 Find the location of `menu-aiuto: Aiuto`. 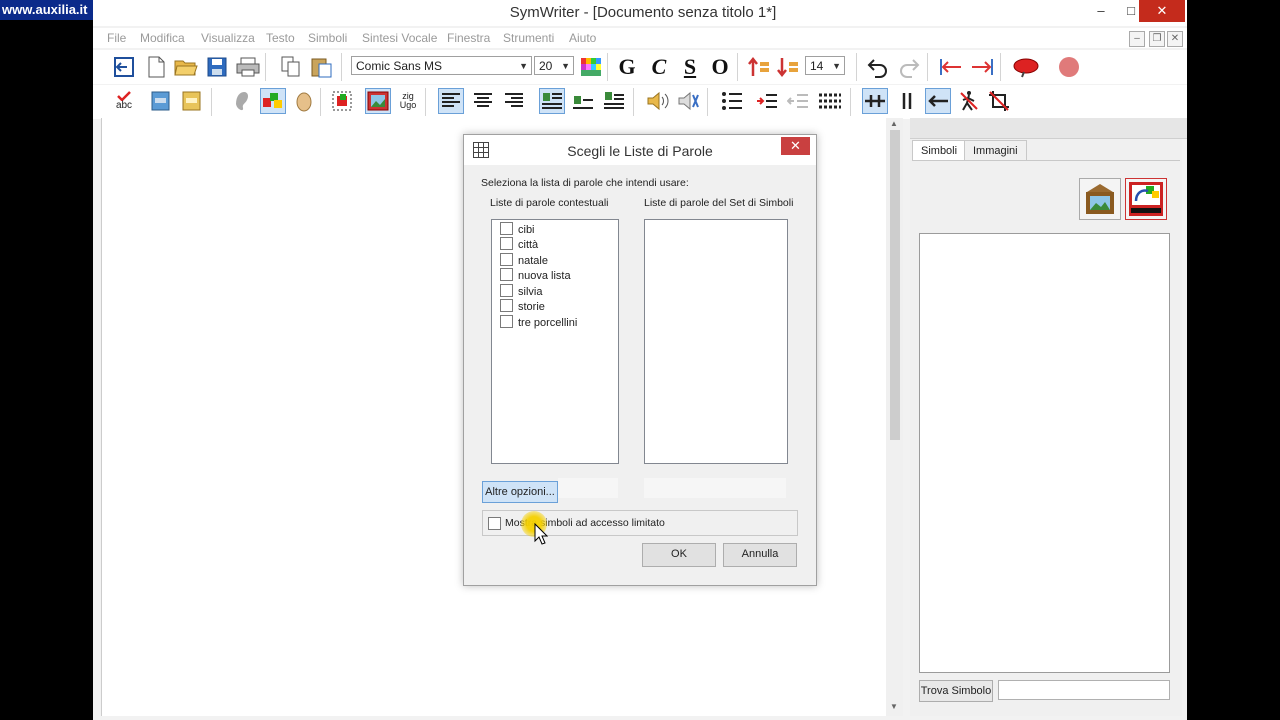

menu-aiuto: Aiuto is located at coordinates (582, 38).